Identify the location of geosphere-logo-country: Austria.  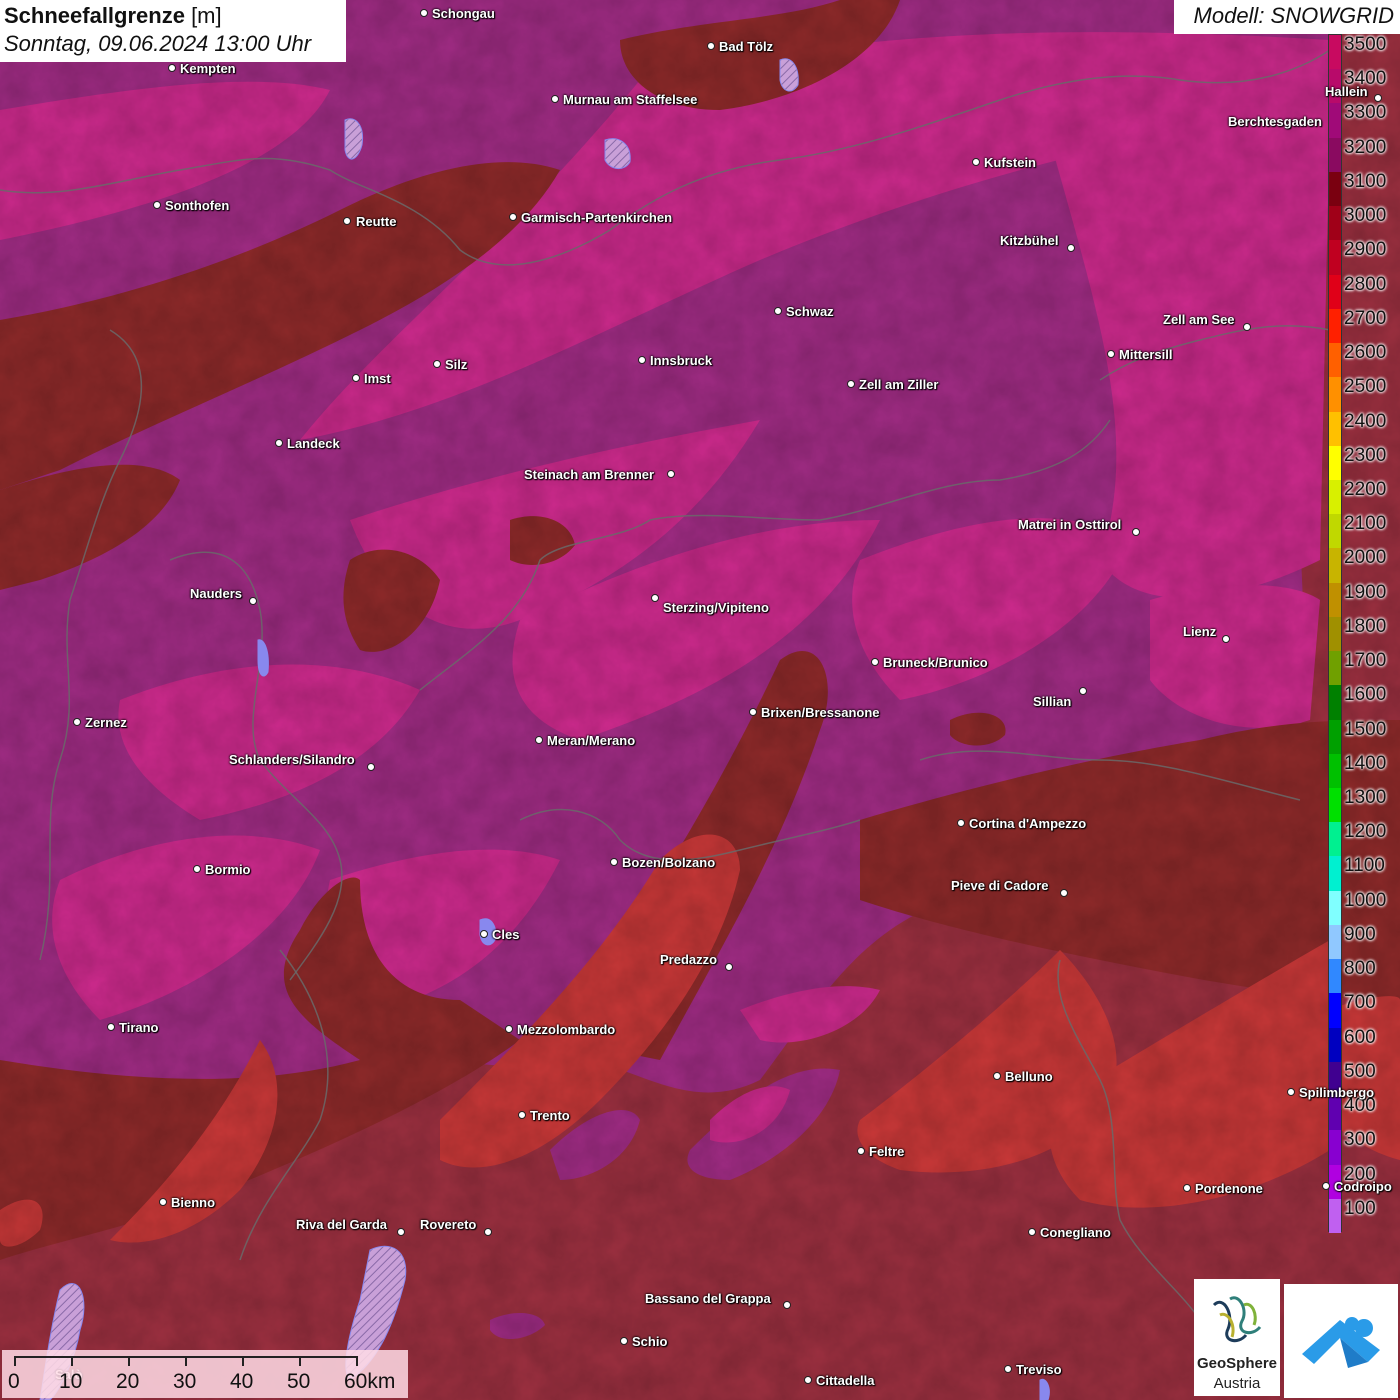
(1237, 1383).